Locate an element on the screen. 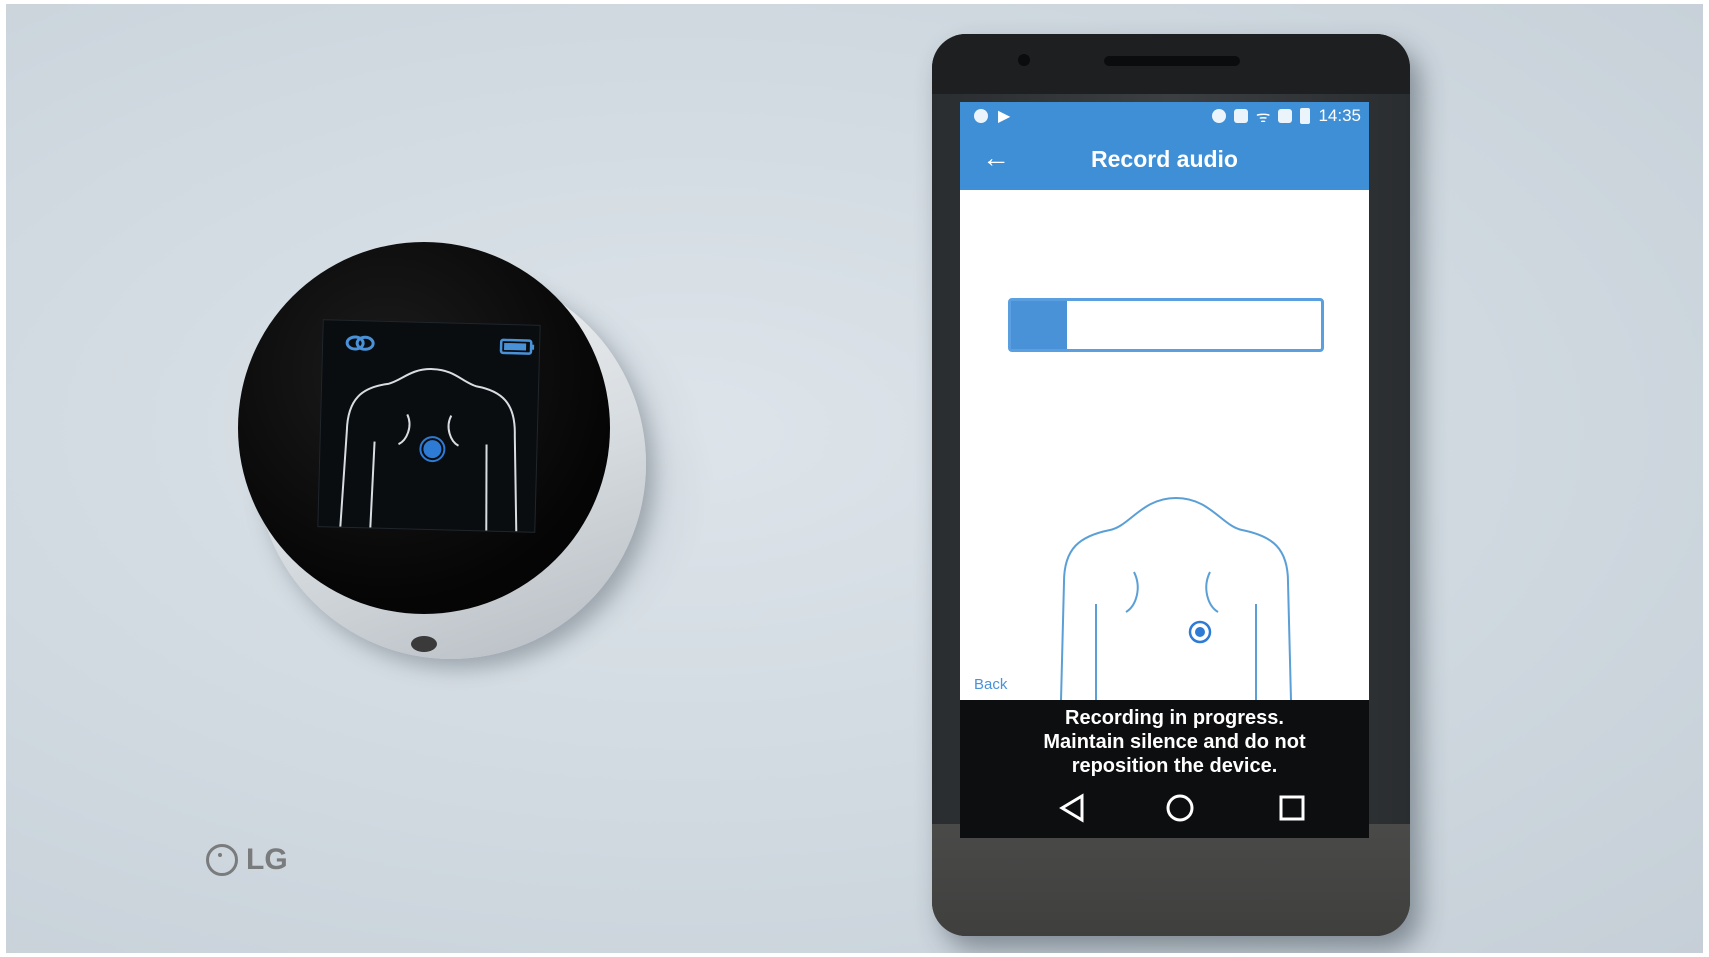 This screenshot has height=957, width=1709. brand-logo: LG is located at coordinates (261, 860).